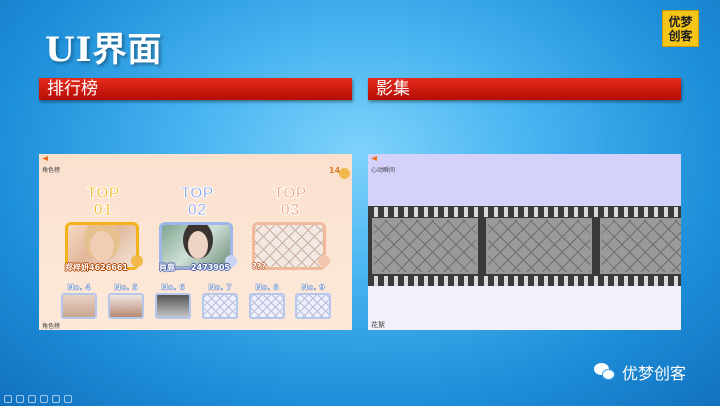  I want to click on top1-badge: TOP 01, so click(103, 202).